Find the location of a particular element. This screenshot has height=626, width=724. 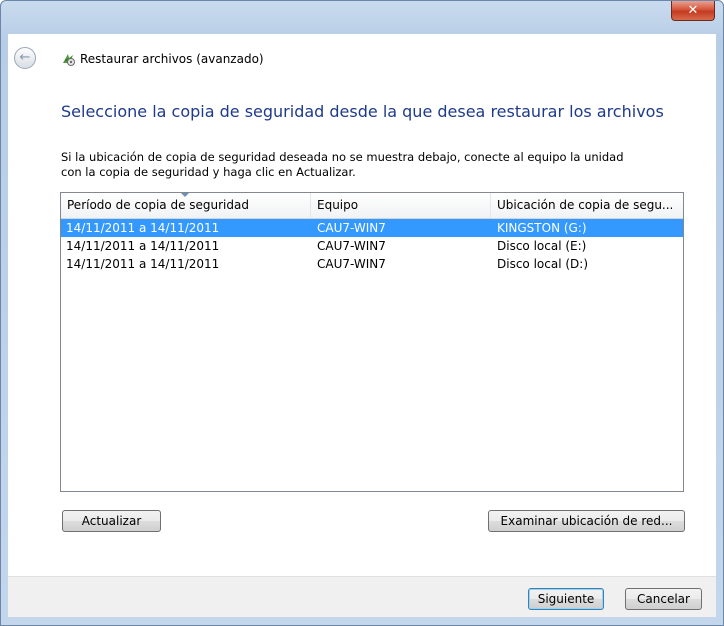

back-button: ← is located at coordinates (25, 58).